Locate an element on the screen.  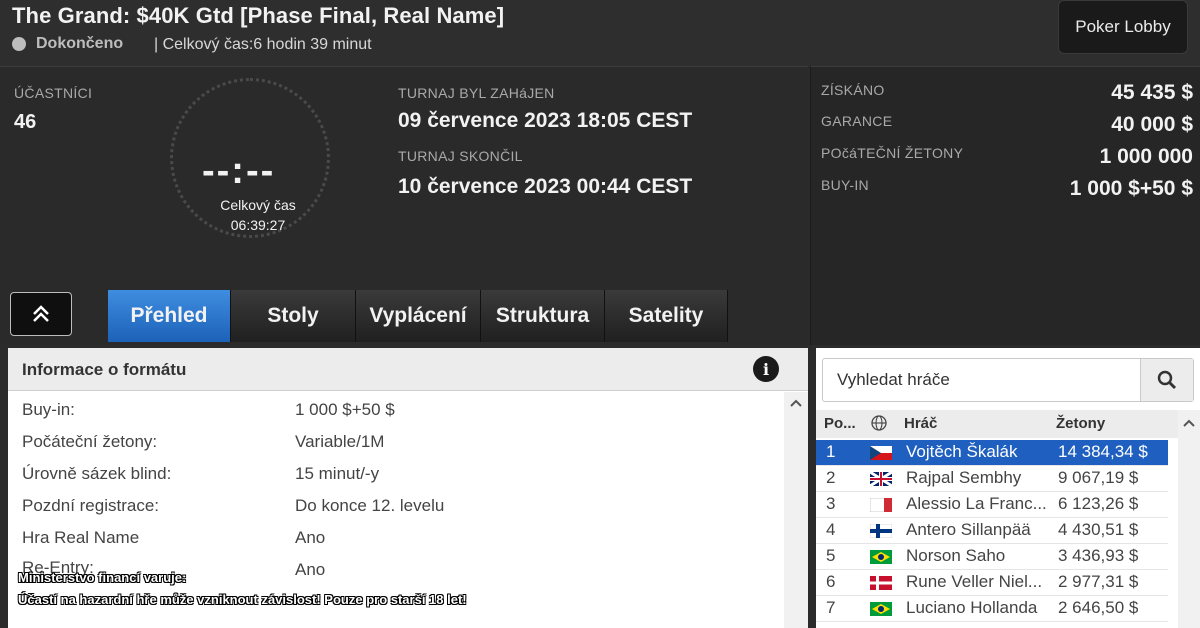
player-position: 6 is located at coordinates (831, 581).